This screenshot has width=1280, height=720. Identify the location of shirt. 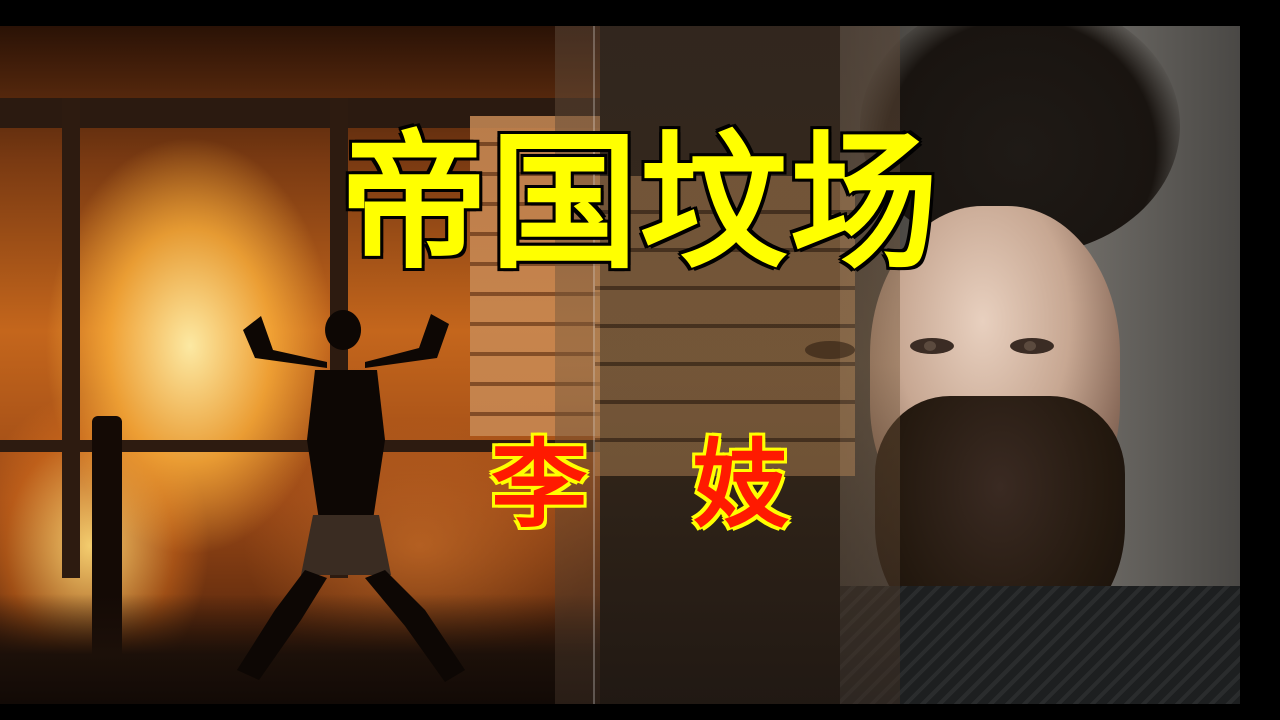
(1040, 645).